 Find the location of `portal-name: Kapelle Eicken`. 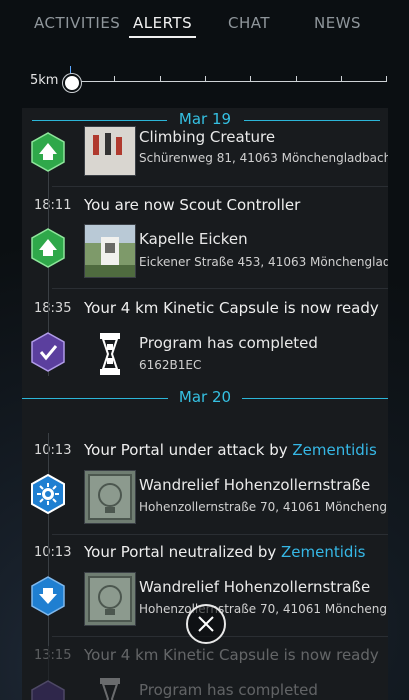

portal-name: Kapelle Eicken is located at coordinates (193, 239).